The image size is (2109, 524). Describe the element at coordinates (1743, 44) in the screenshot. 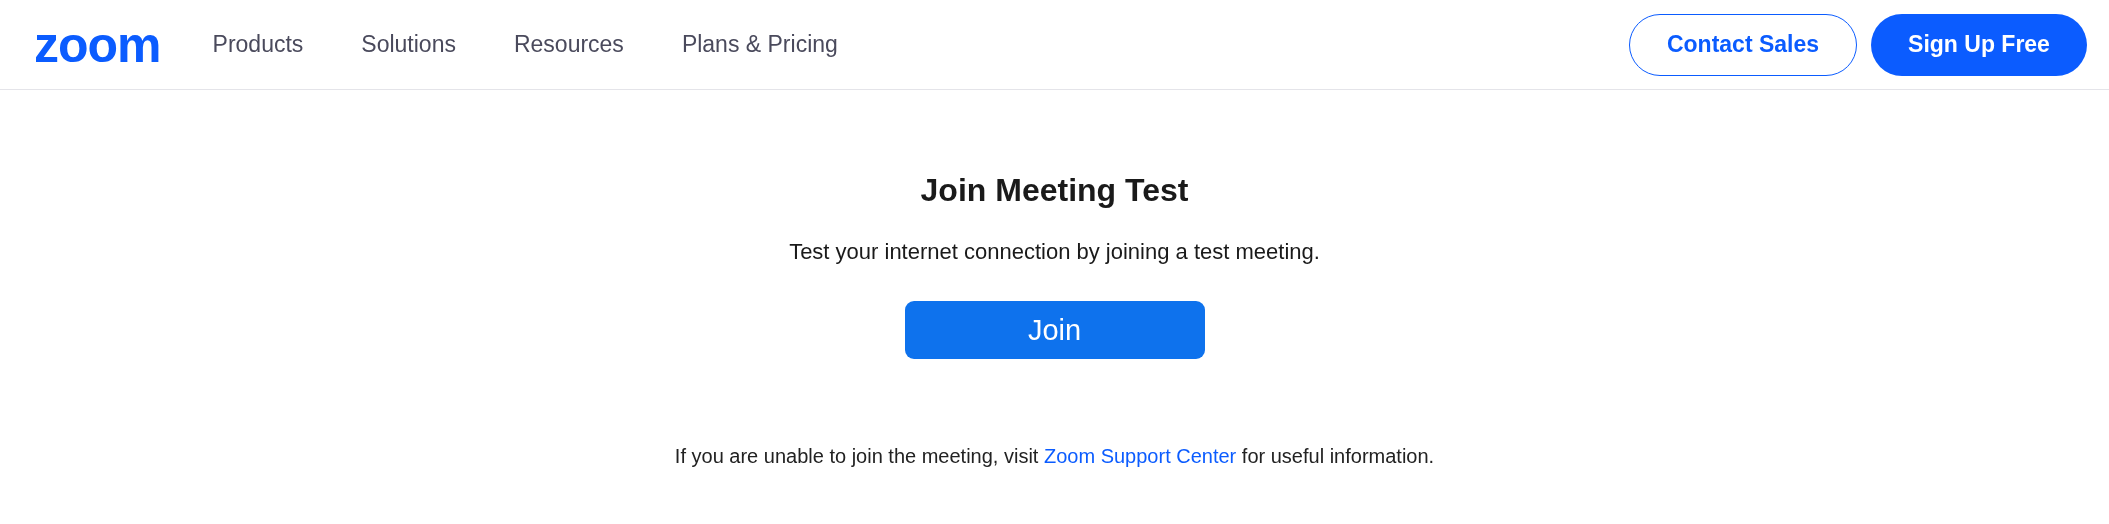

I see `contact-button: Contact Sales` at that location.